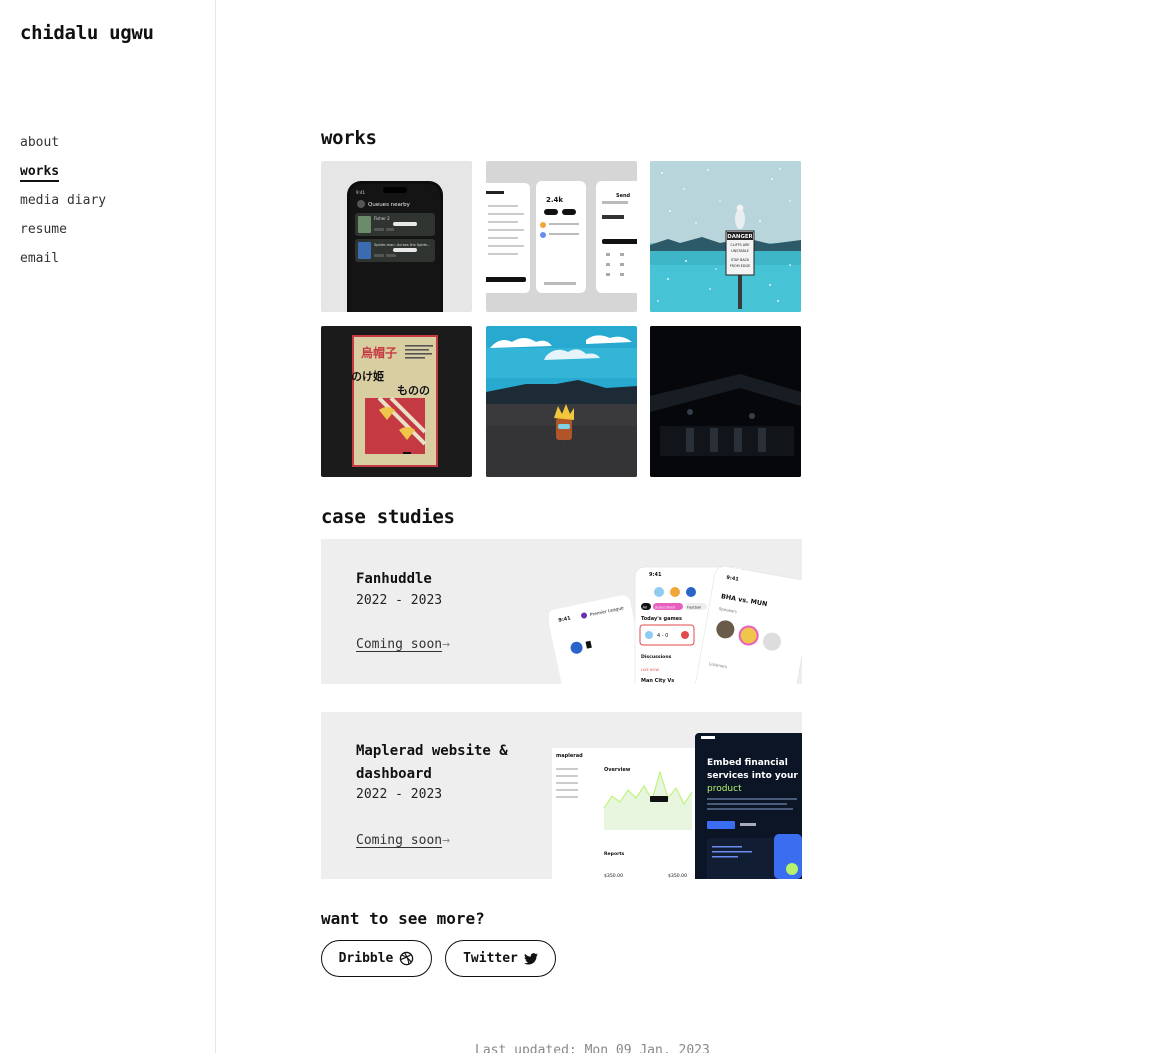  Describe the element at coordinates (382, 218) in the screenshot. I see `svg-text: Fisher 2` at that location.